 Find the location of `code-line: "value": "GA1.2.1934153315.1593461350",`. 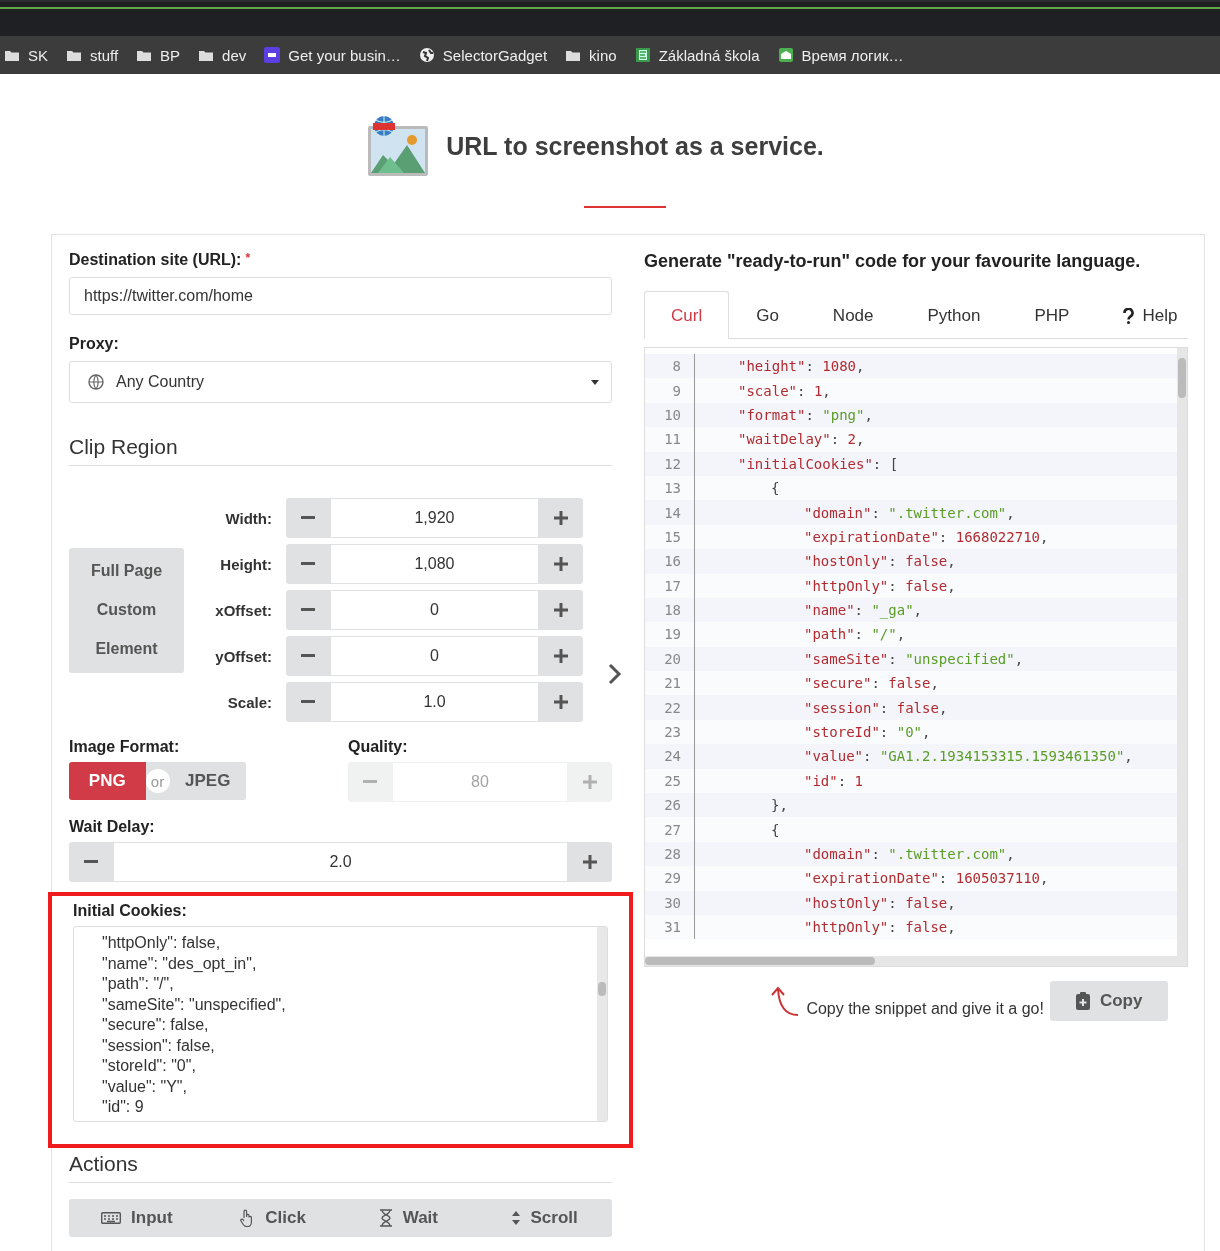

code-line: "value": "GA1.2.1934153315.1593461350", is located at coordinates (968, 756).